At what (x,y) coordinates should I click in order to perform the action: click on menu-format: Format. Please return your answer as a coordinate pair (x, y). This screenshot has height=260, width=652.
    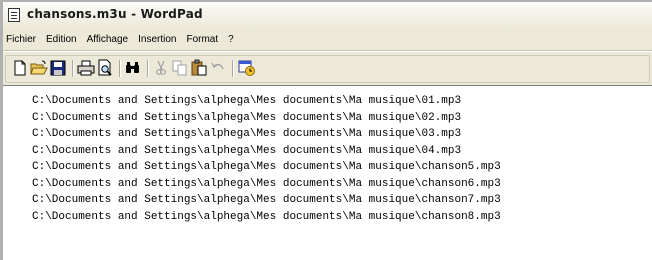
    Looking at the image, I should click on (202, 39).